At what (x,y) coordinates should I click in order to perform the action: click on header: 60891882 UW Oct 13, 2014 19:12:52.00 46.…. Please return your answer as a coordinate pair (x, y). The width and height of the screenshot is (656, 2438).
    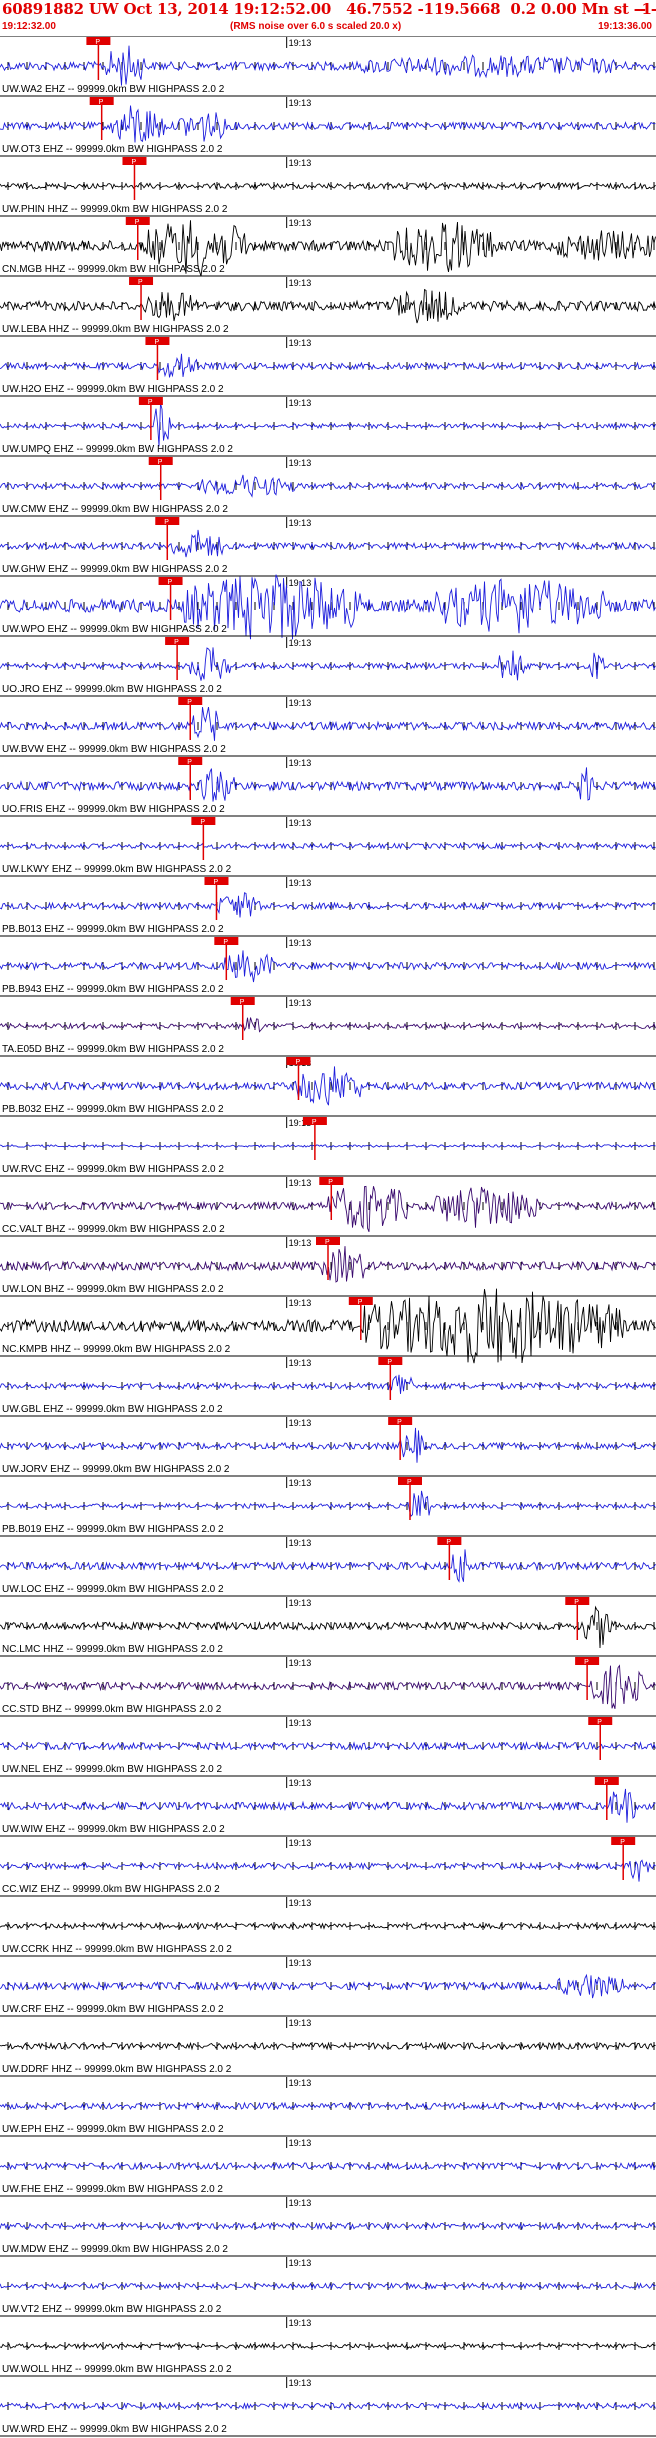
    Looking at the image, I should click on (328, 18).